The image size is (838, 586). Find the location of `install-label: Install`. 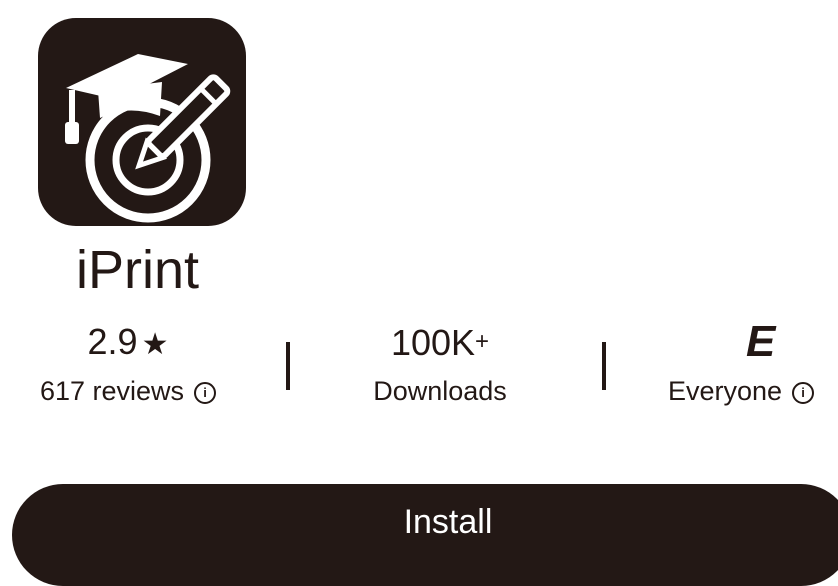

install-label: Install is located at coordinates (448, 522).